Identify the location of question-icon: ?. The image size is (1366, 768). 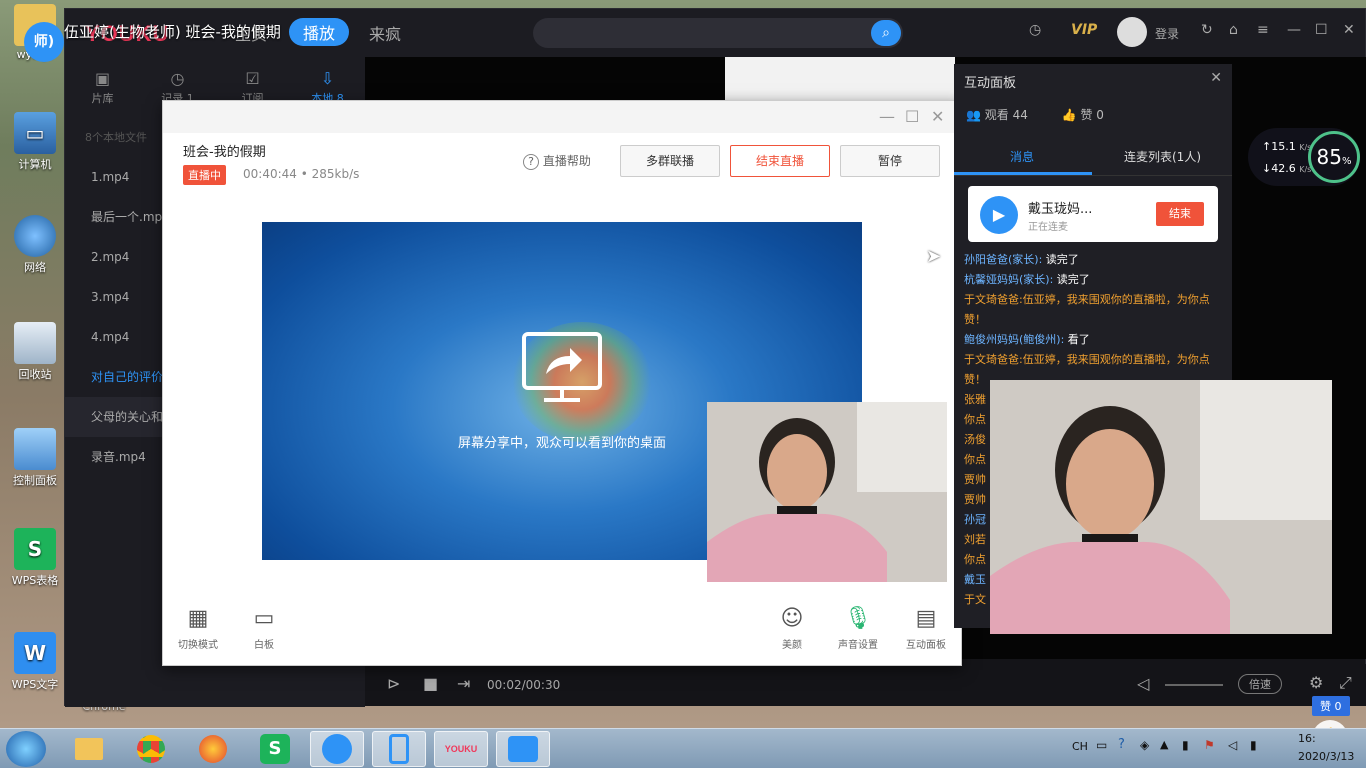
(531, 162).